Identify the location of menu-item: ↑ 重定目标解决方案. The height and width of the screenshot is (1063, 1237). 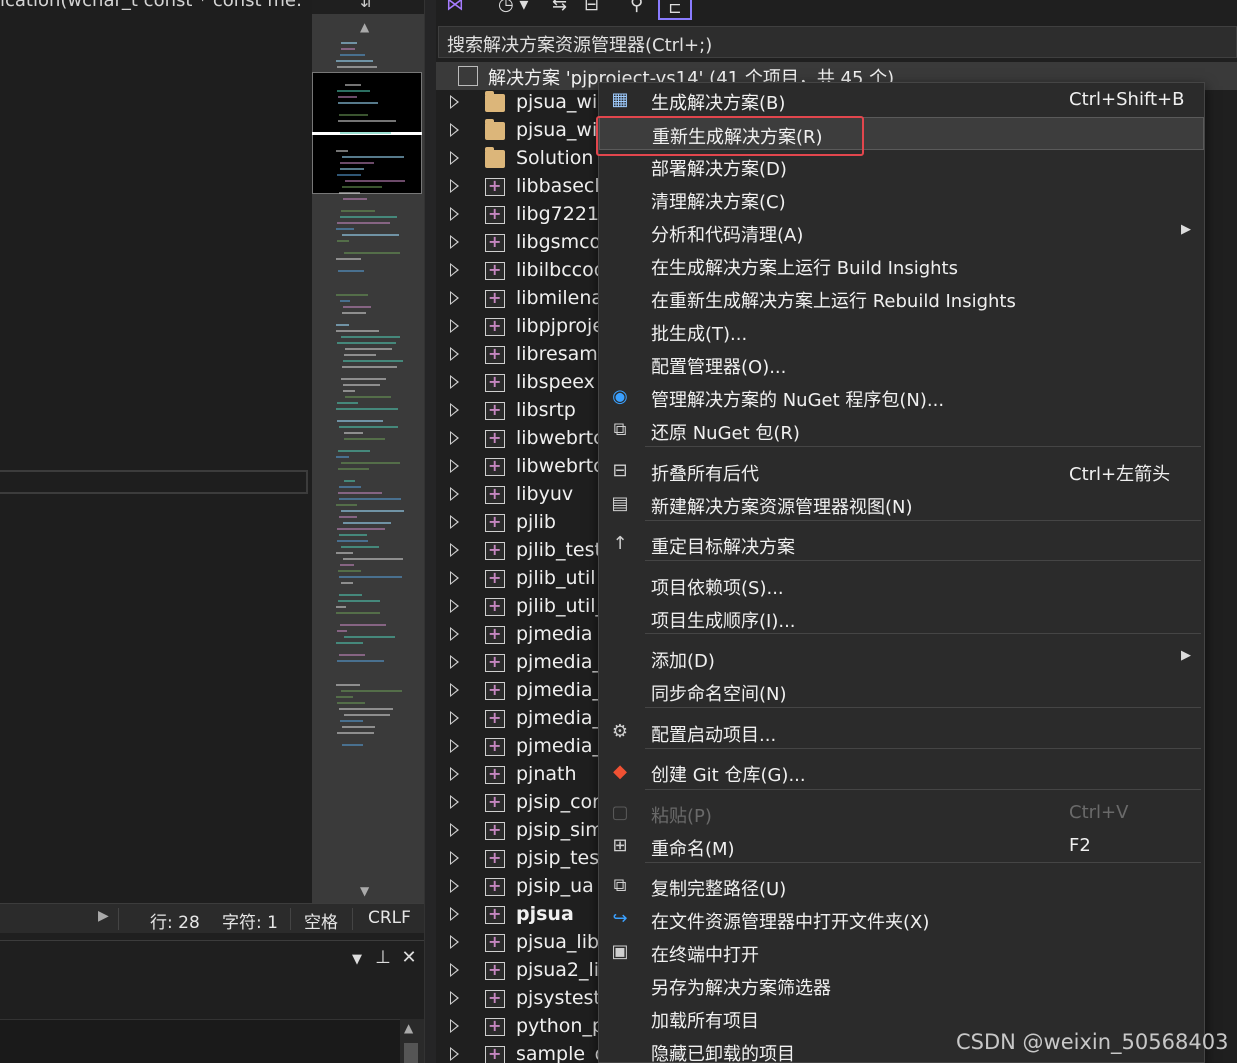
(901, 544).